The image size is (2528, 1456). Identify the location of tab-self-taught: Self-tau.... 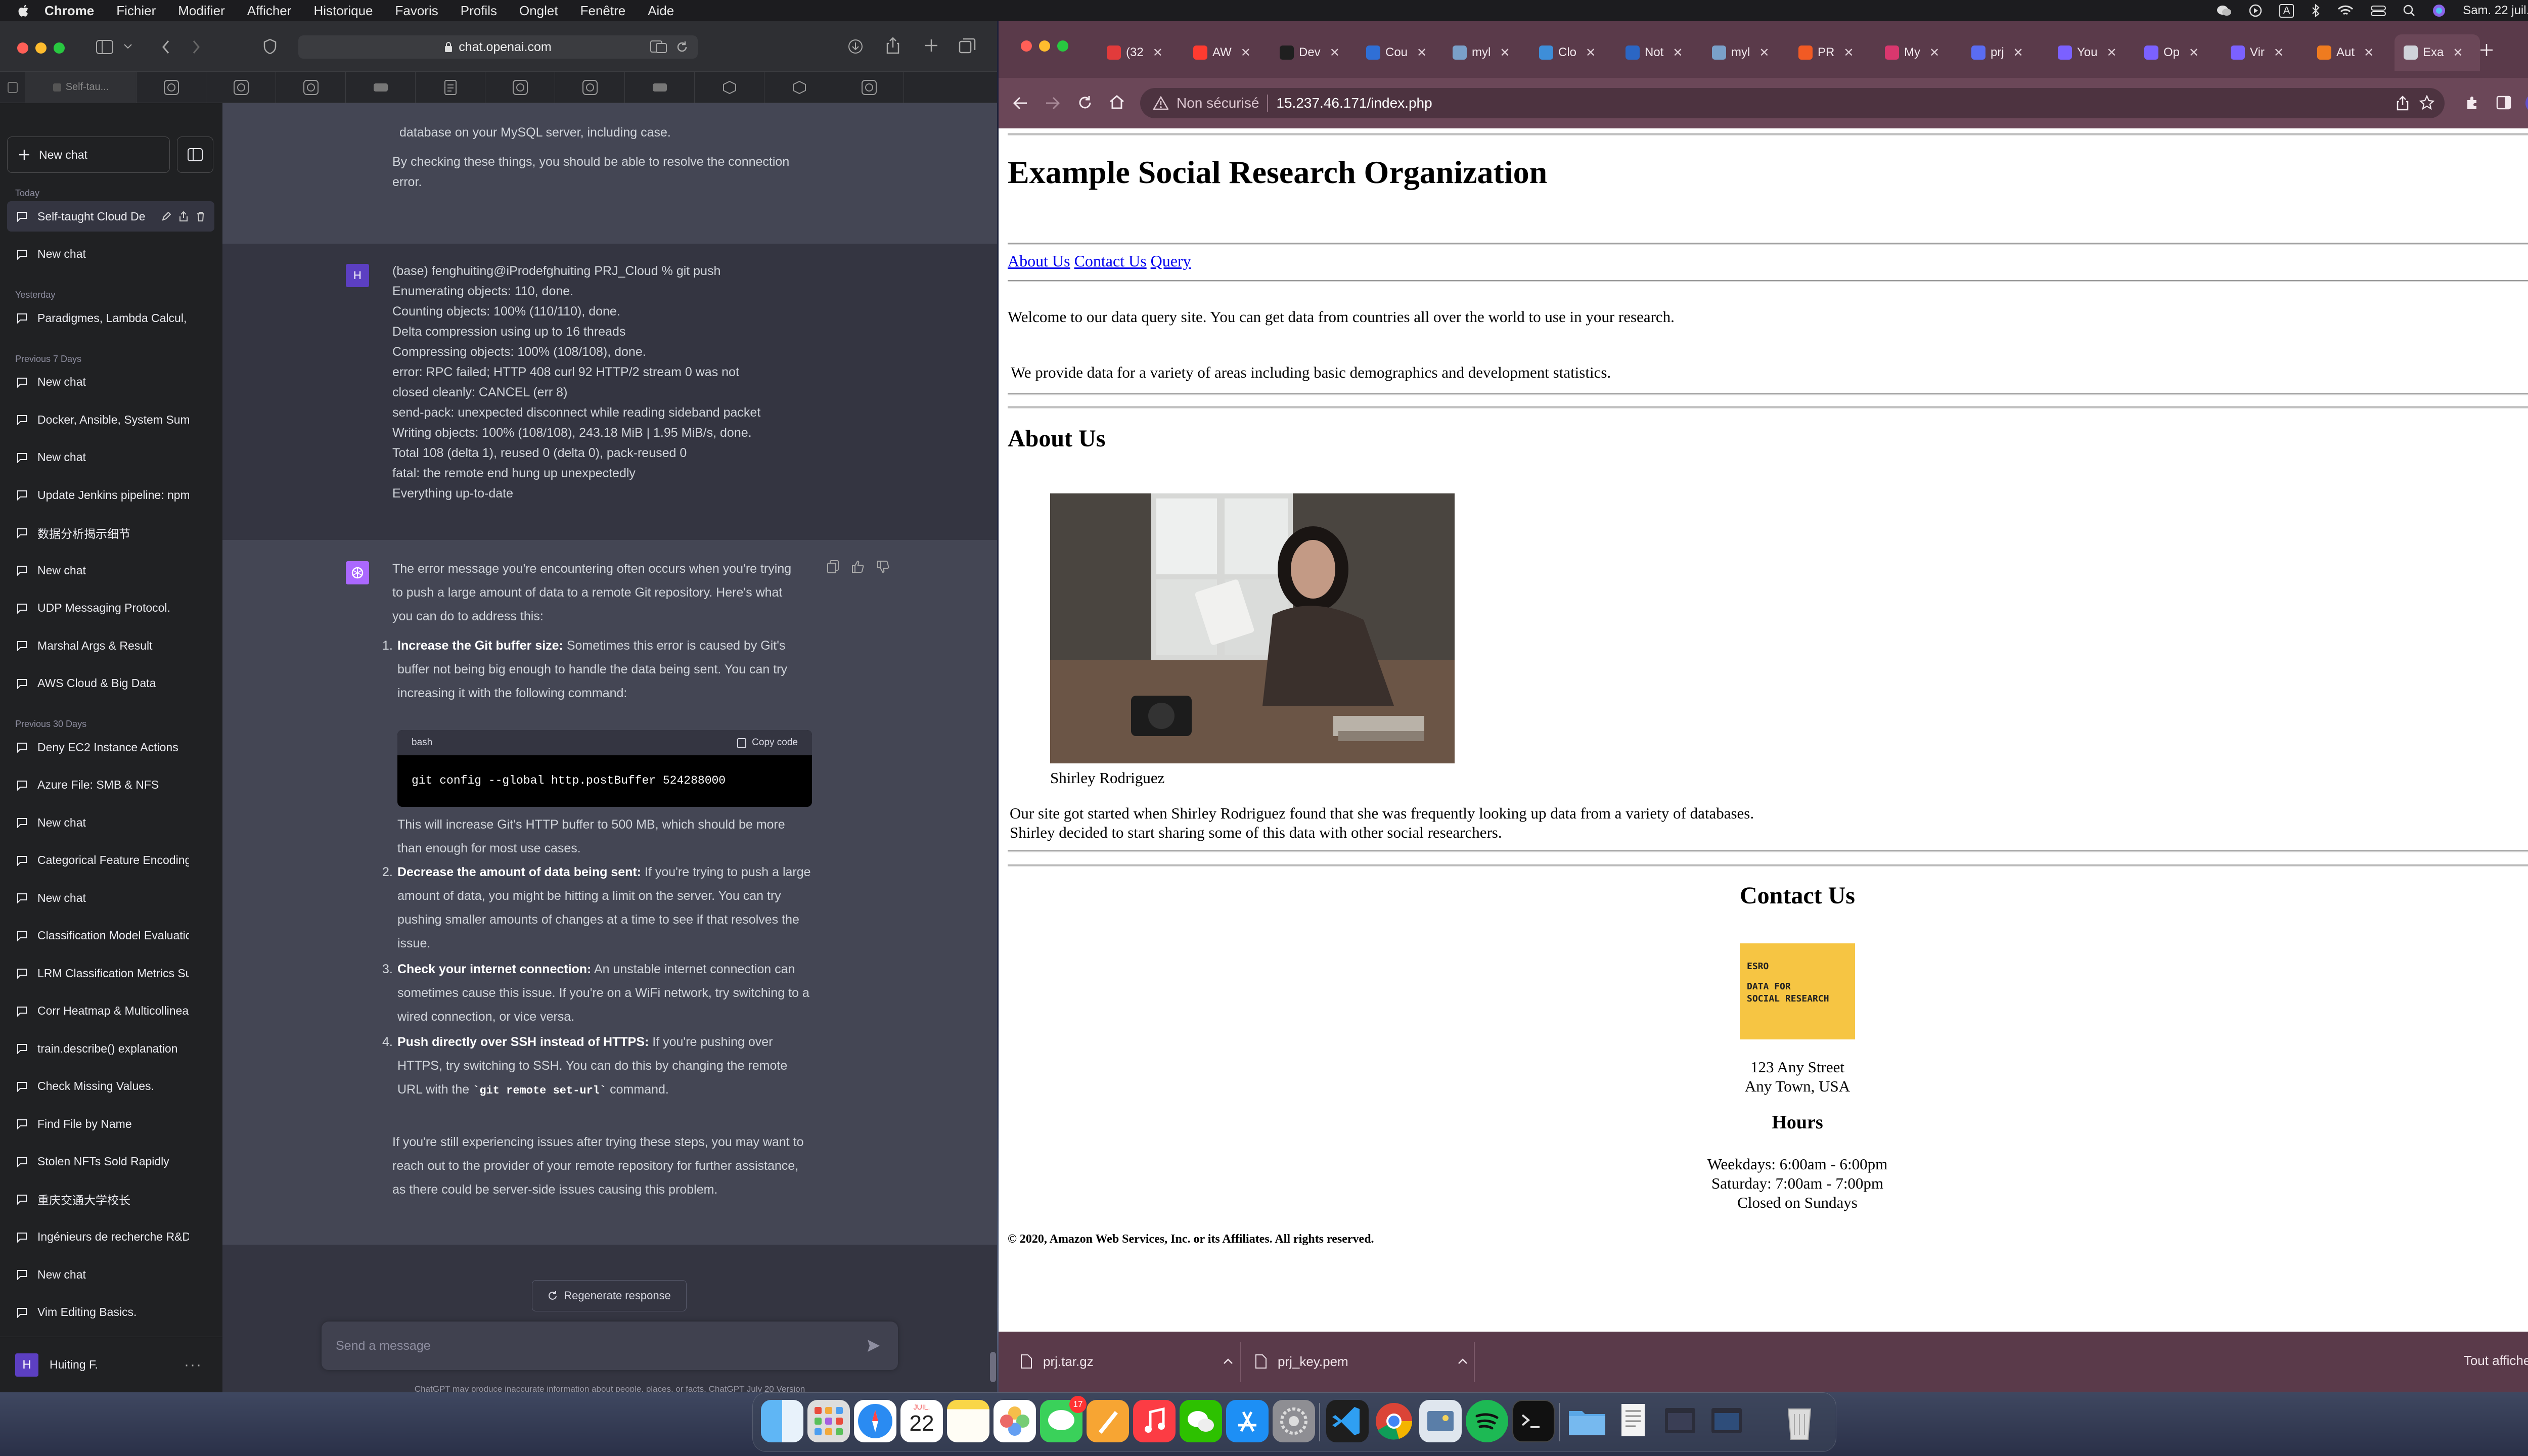
(81, 87).